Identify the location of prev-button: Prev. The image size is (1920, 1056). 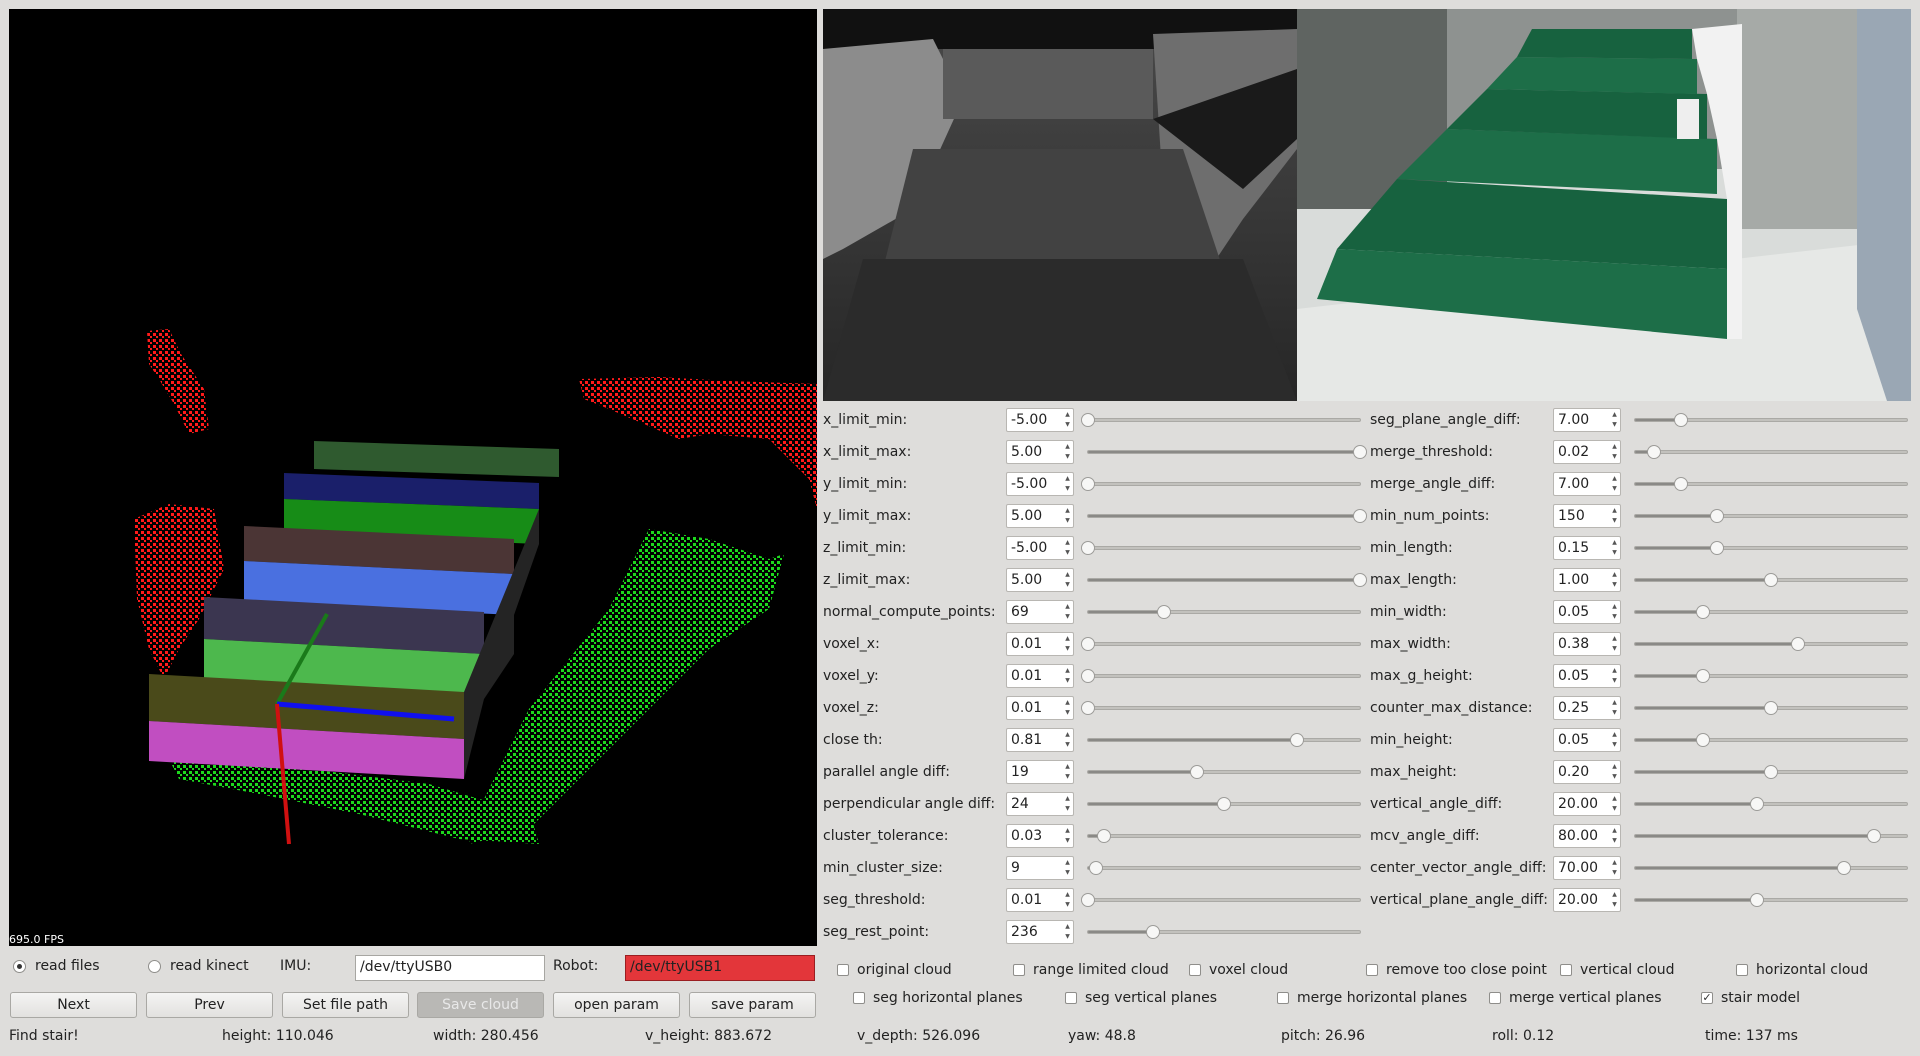
(209, 1005).